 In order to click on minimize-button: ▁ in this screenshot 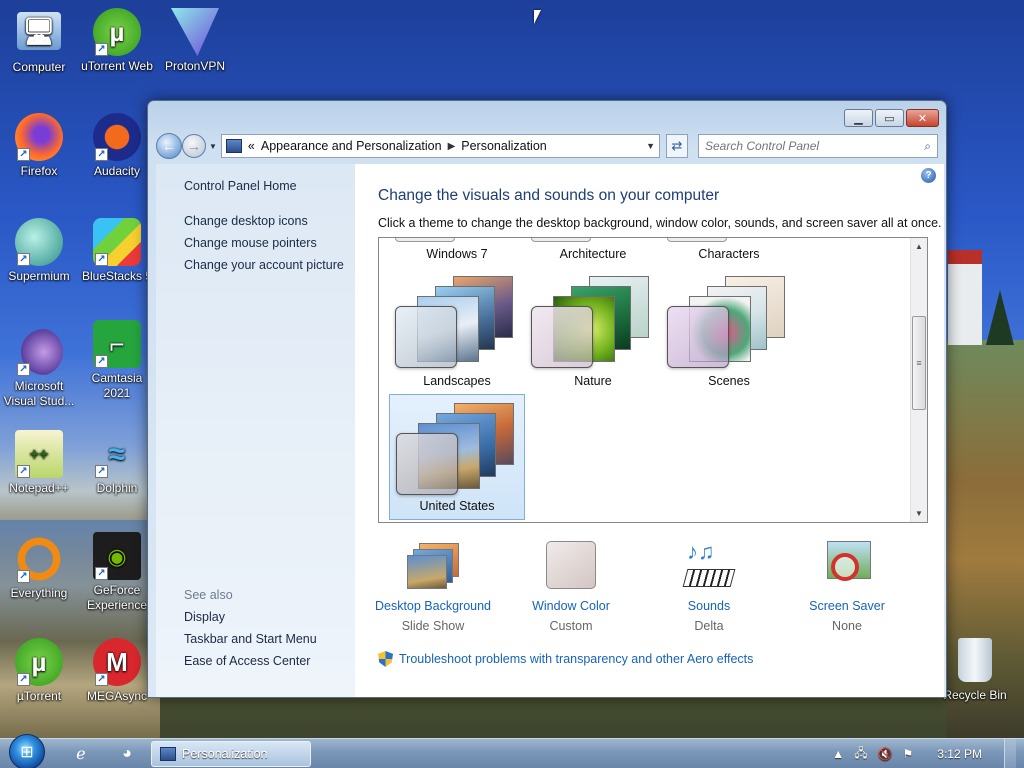, I will do `click(858, 118)`.